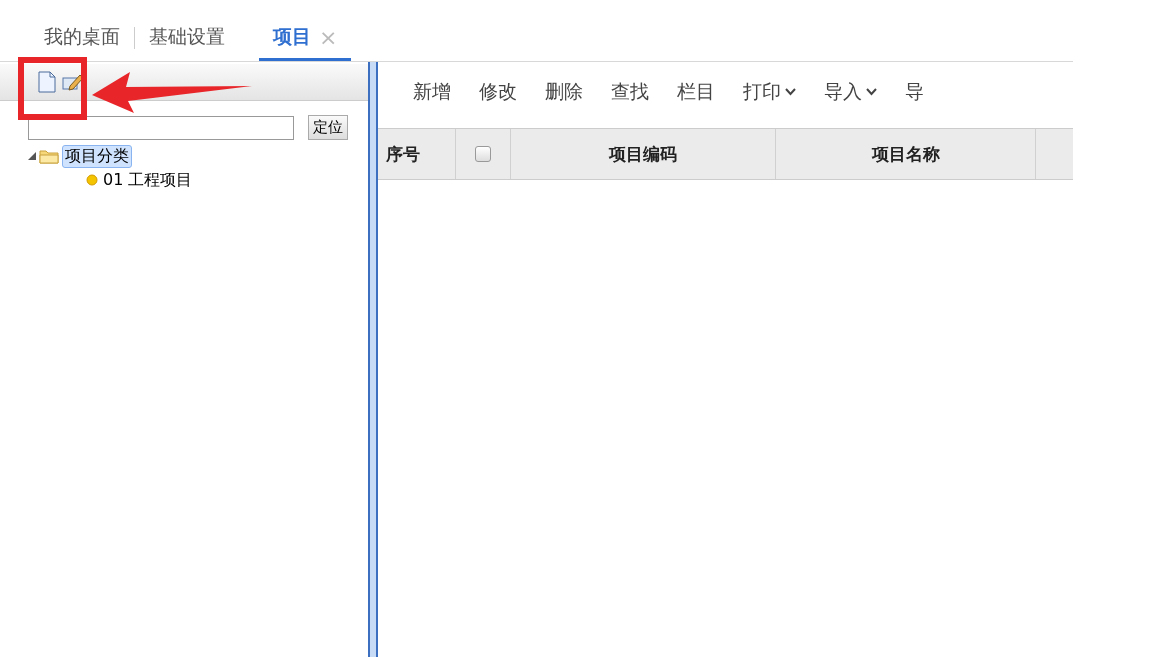 Image resolution: width=1153 pixels, height=657 pixels. I want to click on column-header: 项目名称, so click(905, 154).